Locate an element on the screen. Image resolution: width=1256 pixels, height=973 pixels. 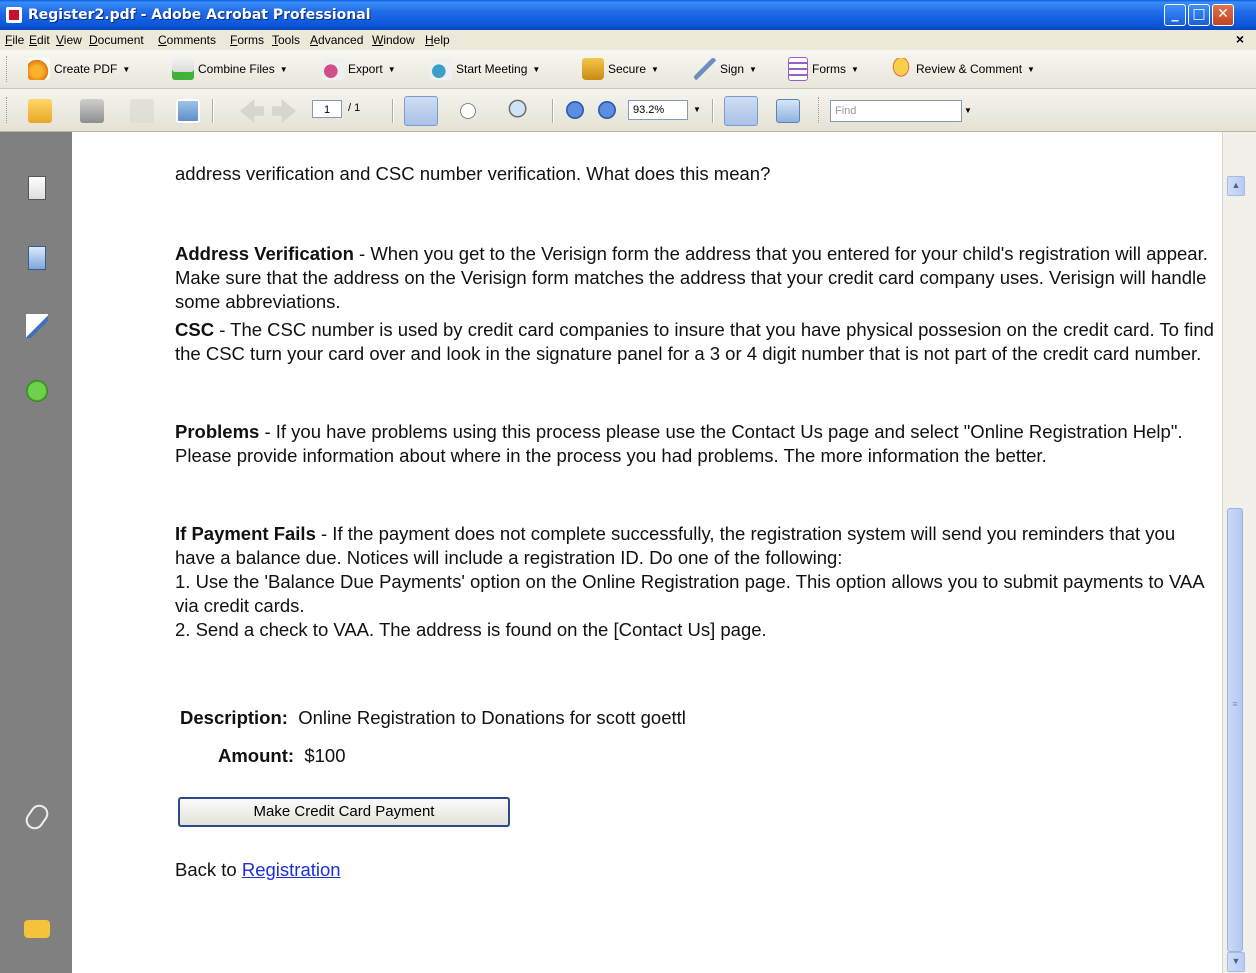
menu-document: Document is located at coordinates (116, 40).